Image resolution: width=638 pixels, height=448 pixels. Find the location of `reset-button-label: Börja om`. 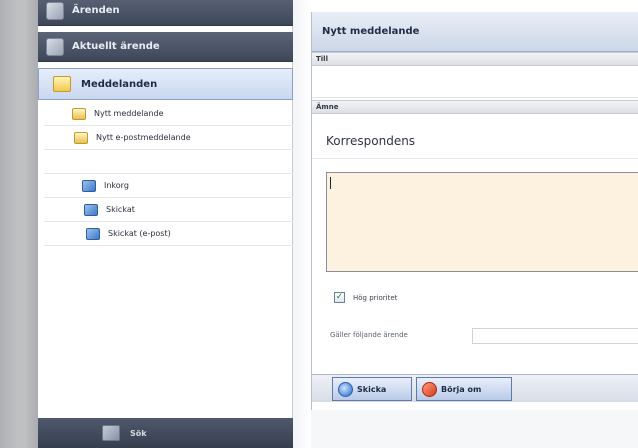

reset-button-label: Börja om is located at coordinates (461, 389).